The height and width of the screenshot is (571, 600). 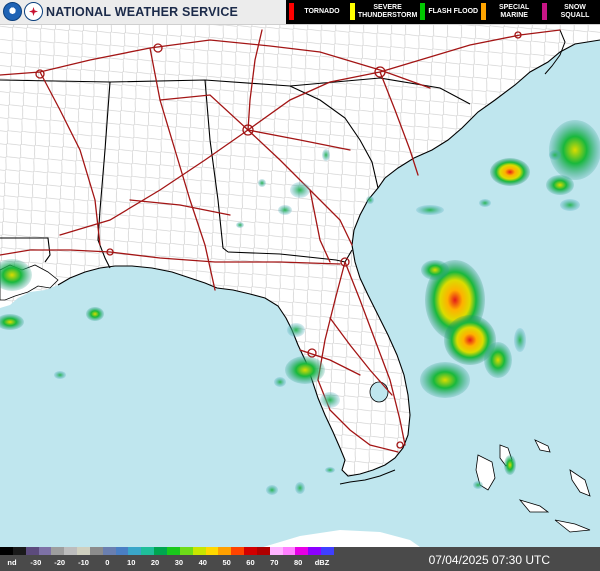 I want to click on legend-item: TORNADO, so click(x=316, y=12).